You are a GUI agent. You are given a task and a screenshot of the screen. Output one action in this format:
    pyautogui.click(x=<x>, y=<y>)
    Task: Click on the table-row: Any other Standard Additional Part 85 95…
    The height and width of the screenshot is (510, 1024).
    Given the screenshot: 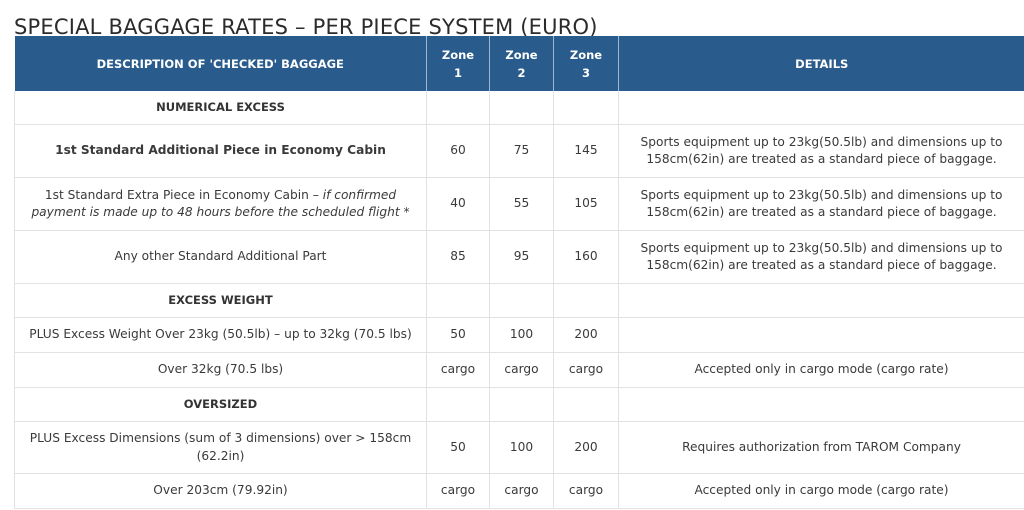 What is the action you would take?
    pyautogui.click(x=519, y=257)
    